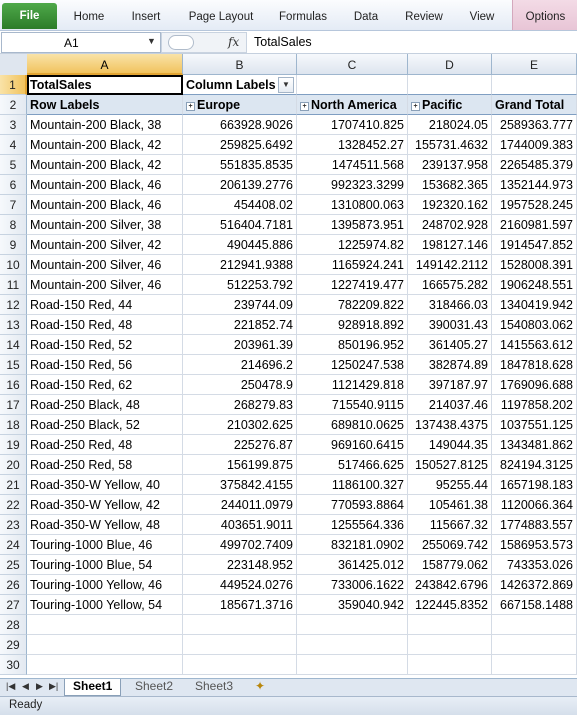 Image resolution: width=577 pixels, height=715 pixels. What do you see at coordinates (13, 185) in the screenshot?
I see `row-header: 6` at bounding box center [13, 185].